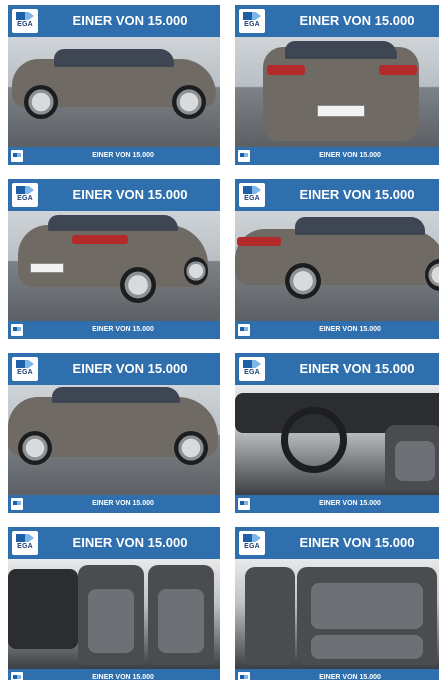 This screenshot has height=680, width=439. I want to click on gallery-tile-5: EGA EINER VON 15.000 EINER VON 15.000, so click(114, 433).